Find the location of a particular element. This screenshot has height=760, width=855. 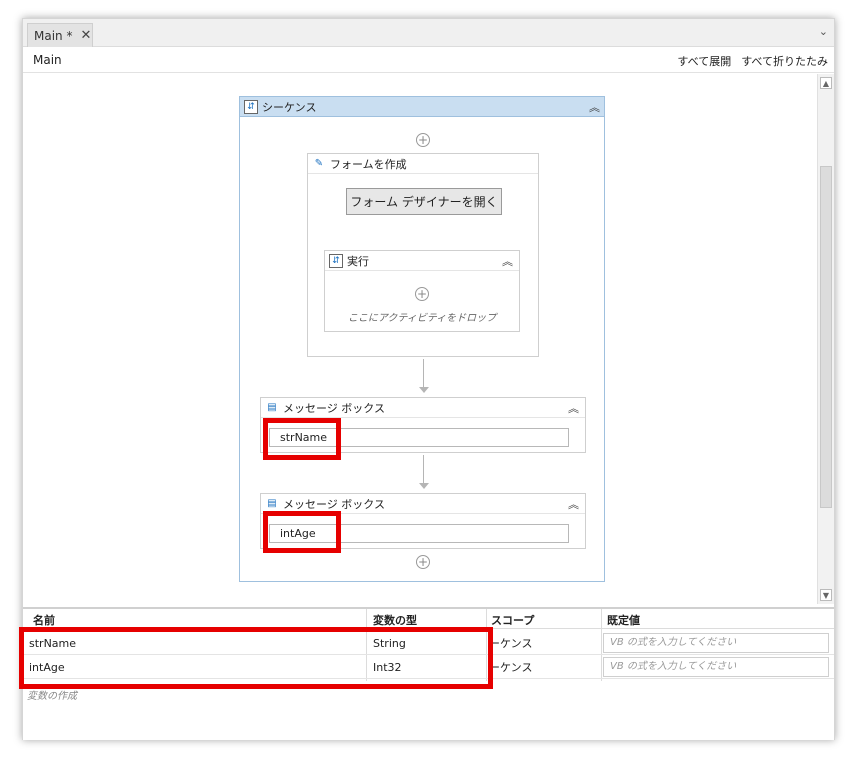

tab-main: Main * ✕ is located at coordinates (60, 35).